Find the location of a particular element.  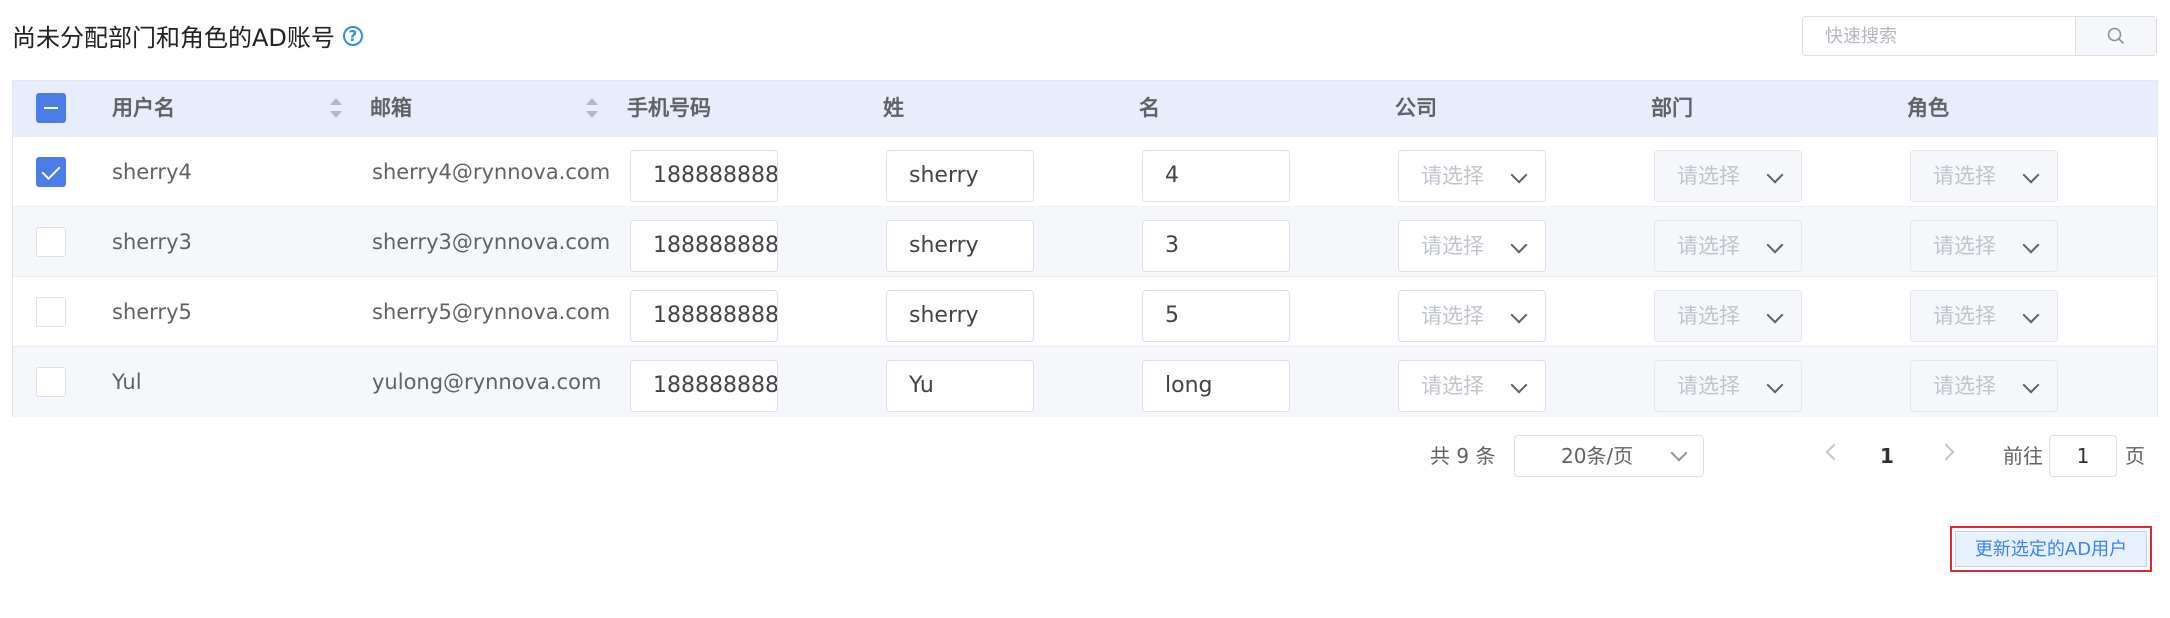

update-selected-ad-users-button: 更新选定的AD用户 is located at coordinates (2051, 549).